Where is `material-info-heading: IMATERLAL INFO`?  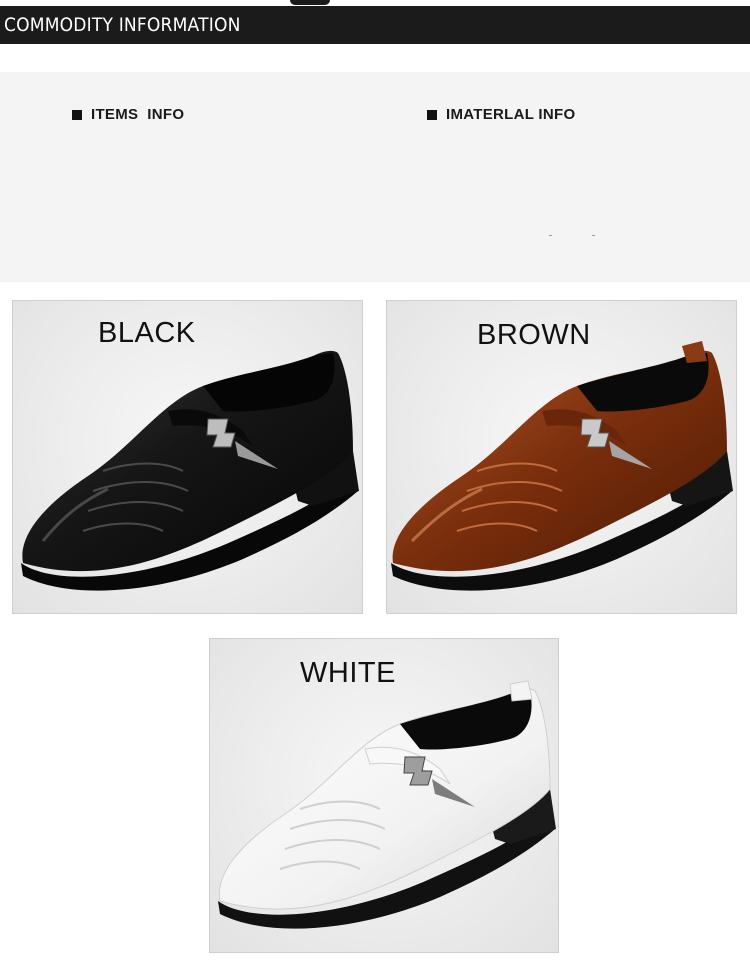 material-info-heading: IMATERLAL INFO is located at coordinates (501, 114).